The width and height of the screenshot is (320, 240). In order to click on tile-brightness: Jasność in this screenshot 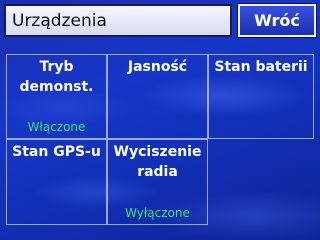, I will do `click(157, 96)`.